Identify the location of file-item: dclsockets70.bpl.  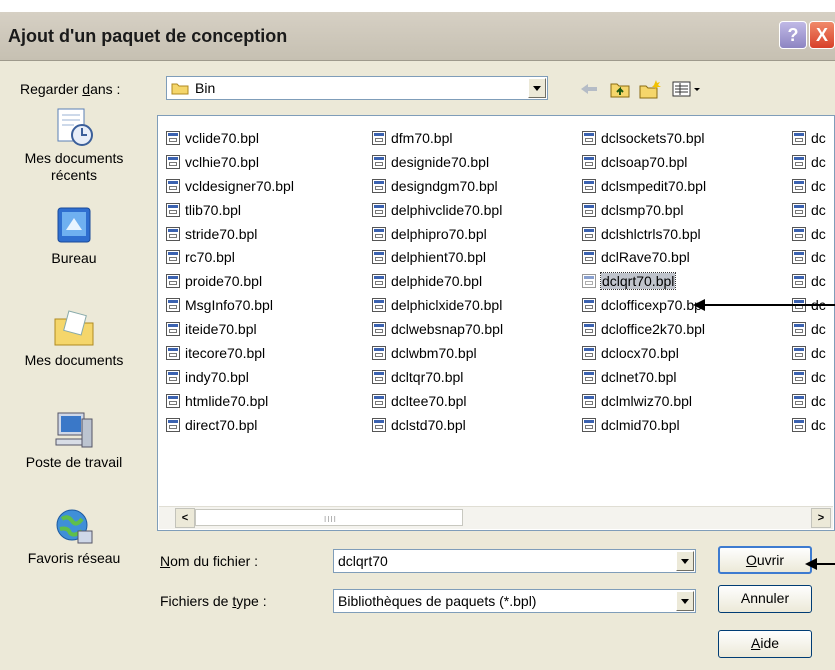
(643, 139).